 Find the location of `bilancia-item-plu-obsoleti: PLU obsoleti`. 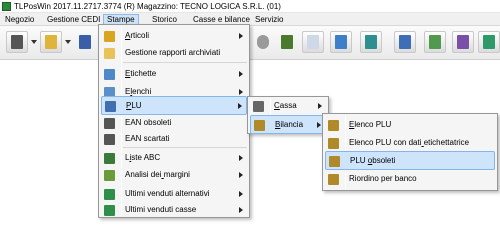

bilancia-item-plu-obsoleti: PLU obsoleti is located at coordinates (410, 160).